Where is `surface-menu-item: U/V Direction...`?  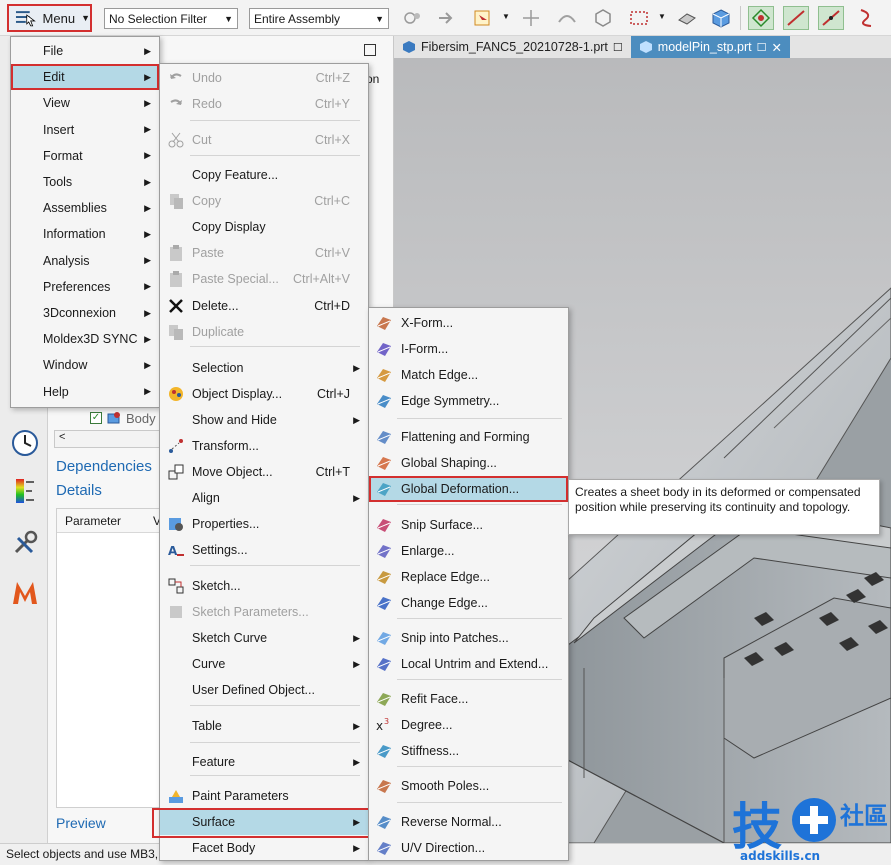 surface-menu-item: U/V Direction... is located at coordinates (468, 848).